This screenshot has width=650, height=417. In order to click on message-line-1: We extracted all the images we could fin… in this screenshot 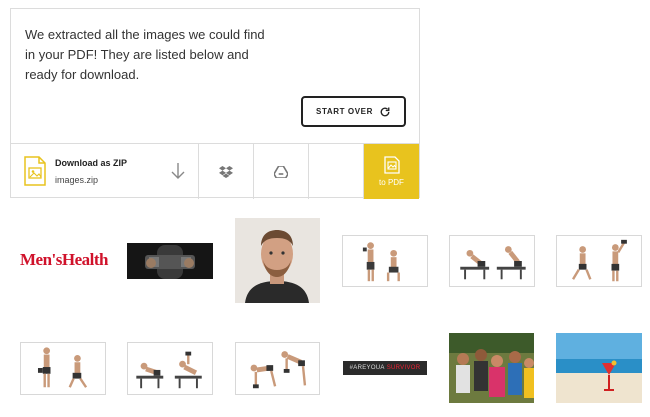, I will do `click(145, 34)`.